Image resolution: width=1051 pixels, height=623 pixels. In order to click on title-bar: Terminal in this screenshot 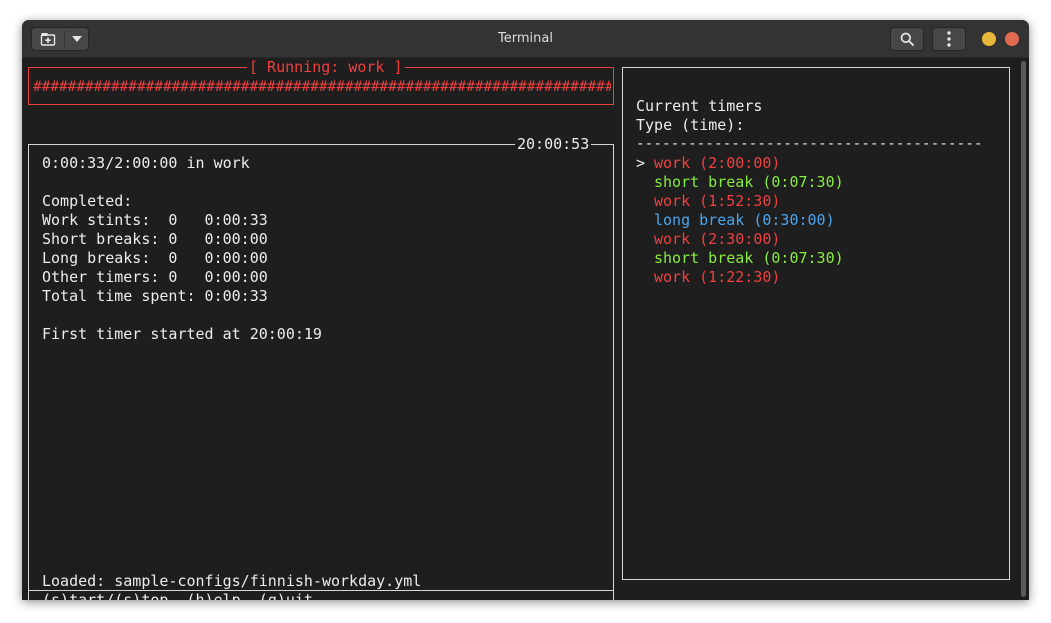, I will do `click(525, 39)`.